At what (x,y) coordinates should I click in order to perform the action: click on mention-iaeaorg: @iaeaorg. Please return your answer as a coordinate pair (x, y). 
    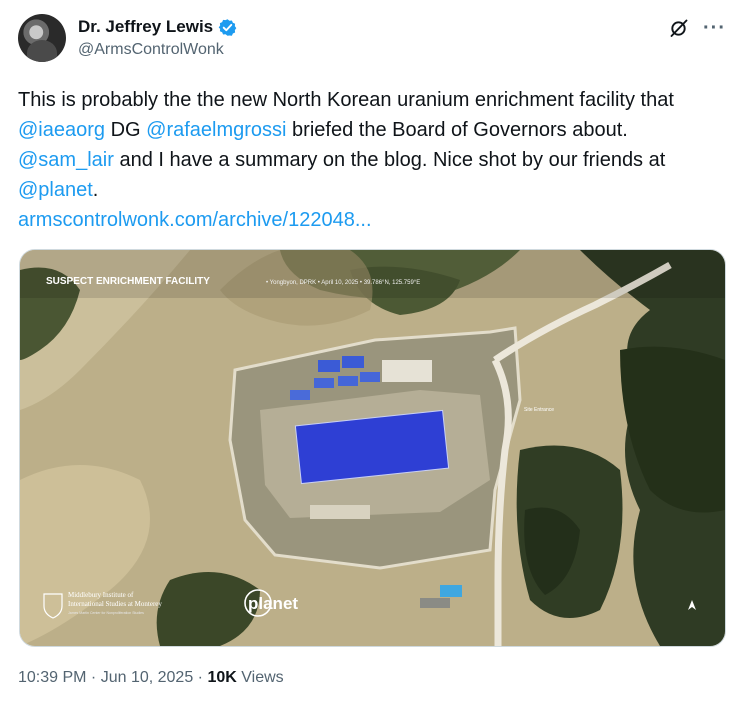
    Looking at the image, I should click on (61, 130).